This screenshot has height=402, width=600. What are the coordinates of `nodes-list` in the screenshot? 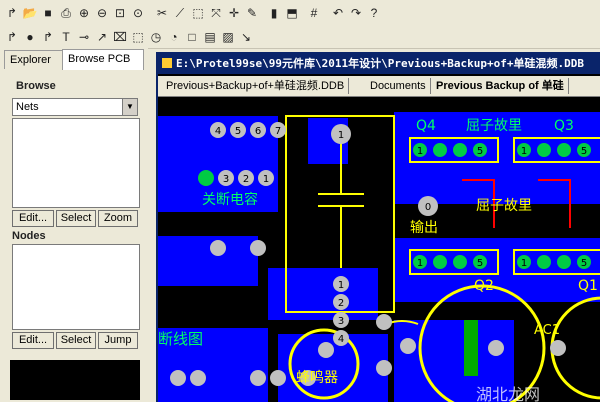 It's located at (76, 287).